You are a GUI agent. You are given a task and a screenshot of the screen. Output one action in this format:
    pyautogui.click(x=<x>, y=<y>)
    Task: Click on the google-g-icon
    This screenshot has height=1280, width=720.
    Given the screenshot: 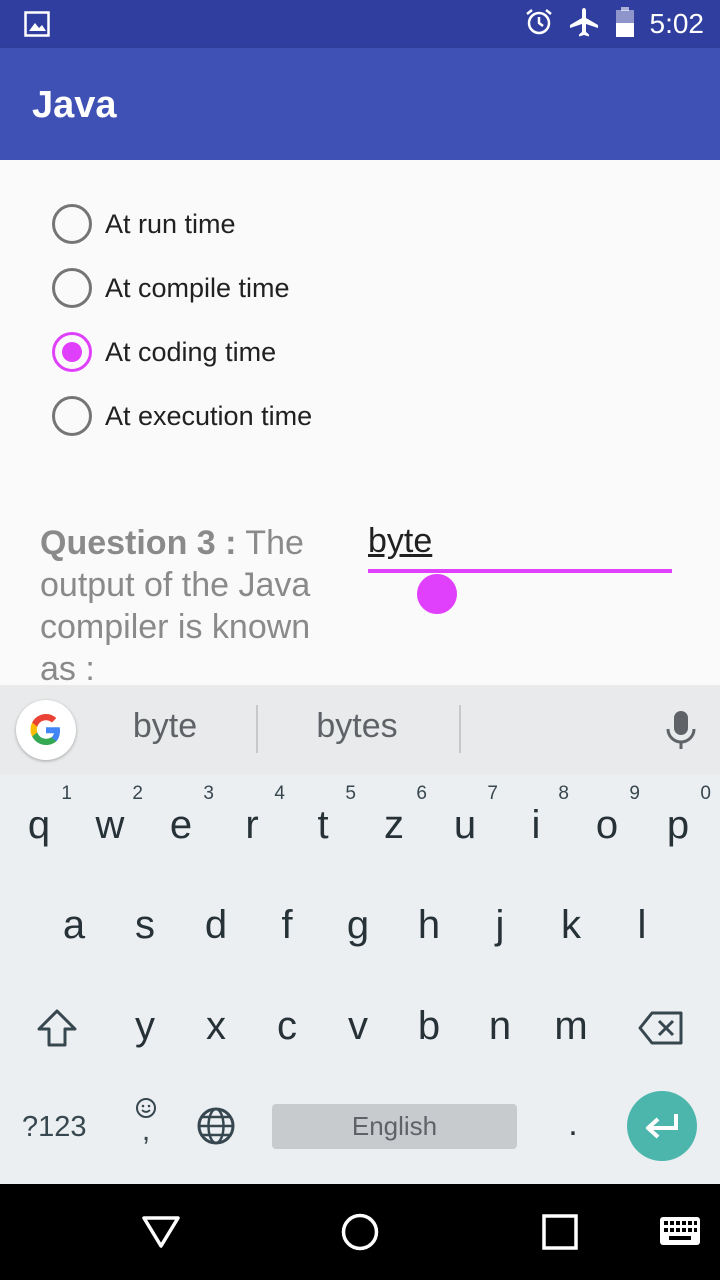 What is the action you would take?
    pyautogui.click(x=46, y=730)
    